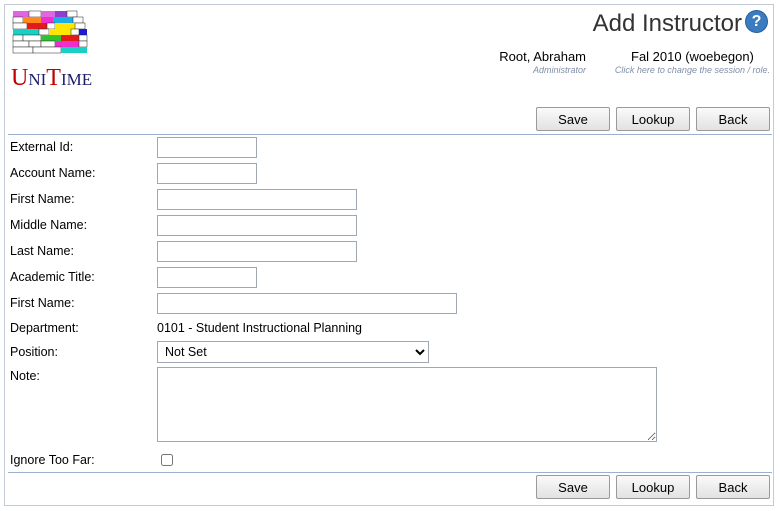 This screenshot has height=511, width=780. Describe the element at coordinates (34, 352) in the screenshot. I see `position-label: Position:` at that location.